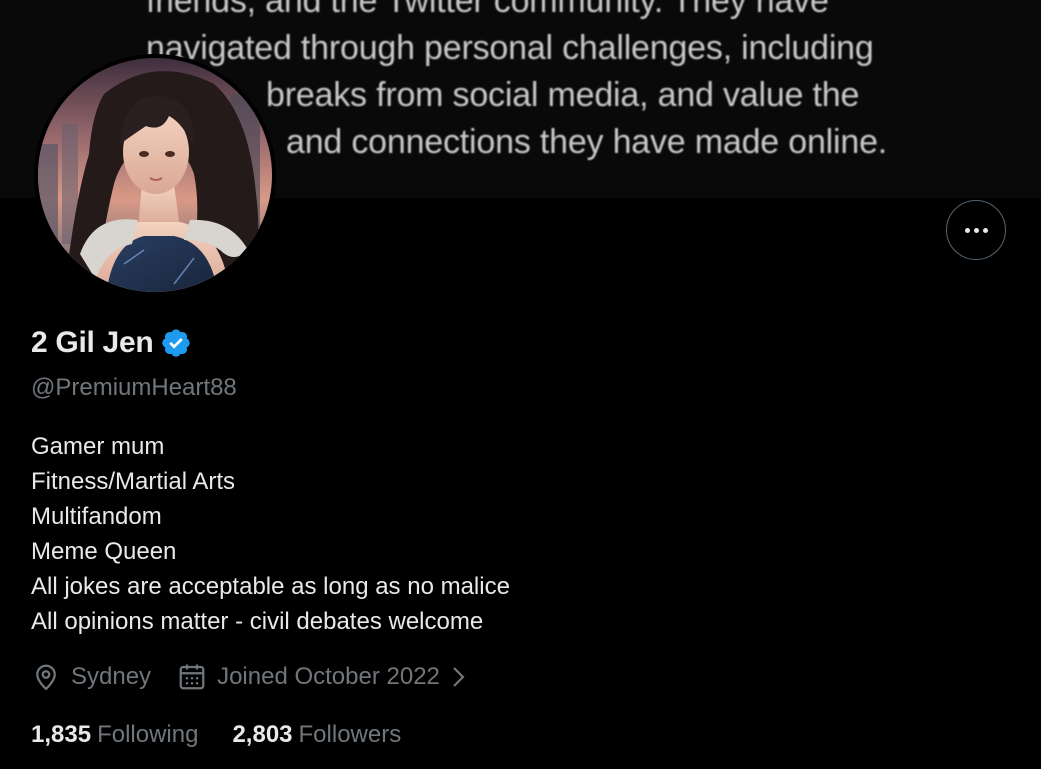 The height and width of the screenshot is (769, 1041). Describe the element at coordinates (459, 677) in the screenshot. I see `chevron-right-icon` at that location.